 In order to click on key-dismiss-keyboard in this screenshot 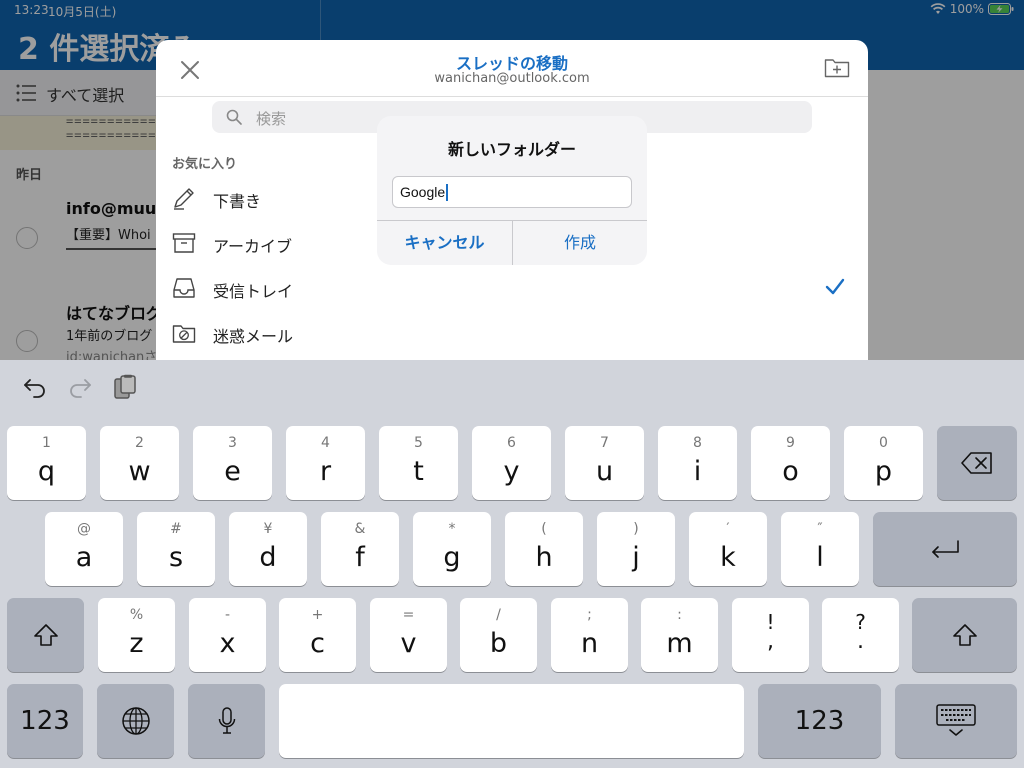, I will do `click(956, 721)`.